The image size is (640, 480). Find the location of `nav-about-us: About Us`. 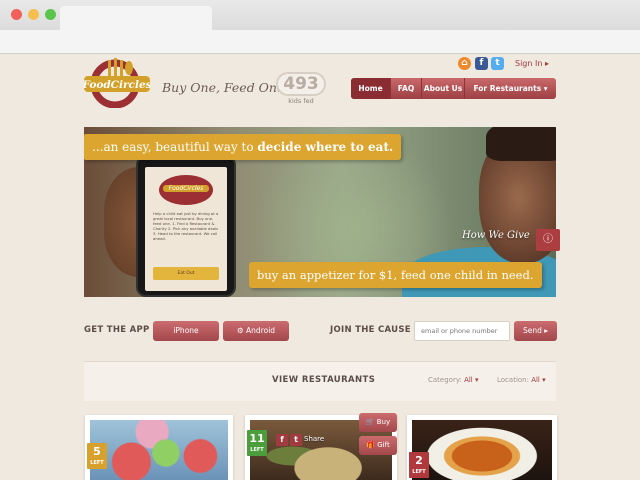

nav-about-us: About Us is located at coordinates (443, 88).